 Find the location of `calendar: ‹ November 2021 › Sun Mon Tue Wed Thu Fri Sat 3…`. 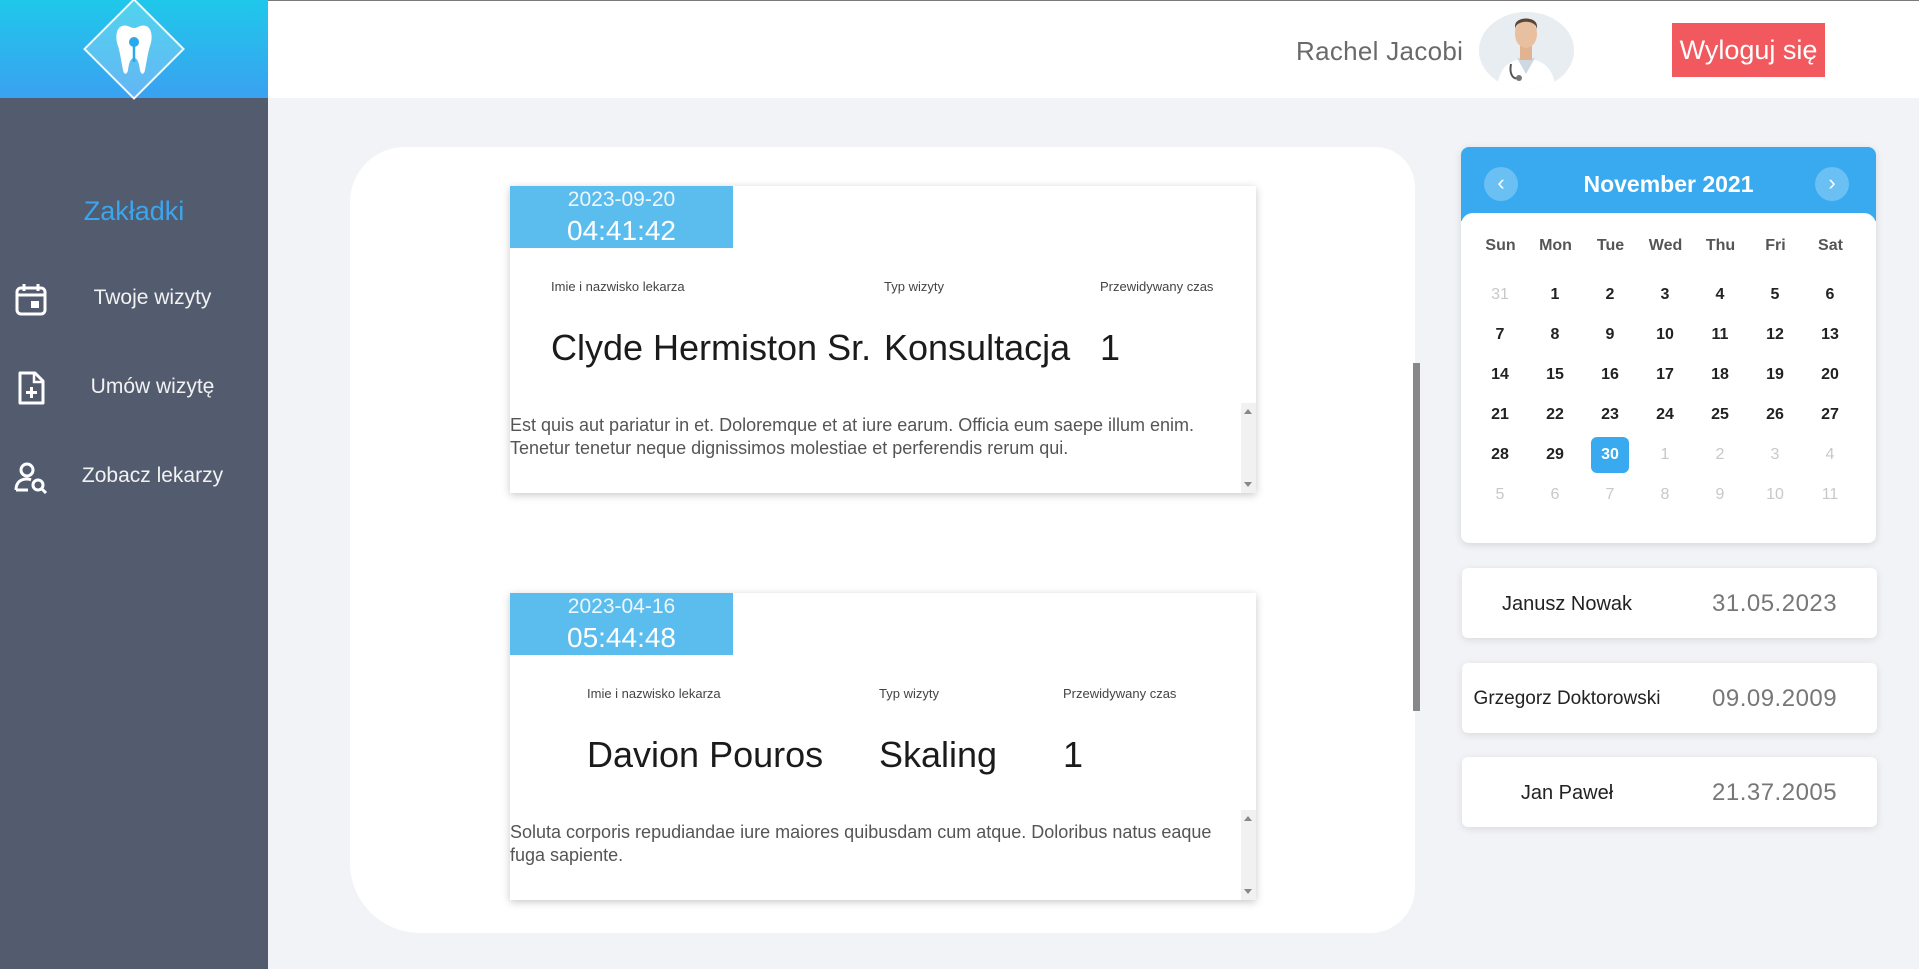

calendar: ‹ November 2021 › Sun Mon Tue Wed Thu Fri Sat 3… is located at coordinates (1668, 345).